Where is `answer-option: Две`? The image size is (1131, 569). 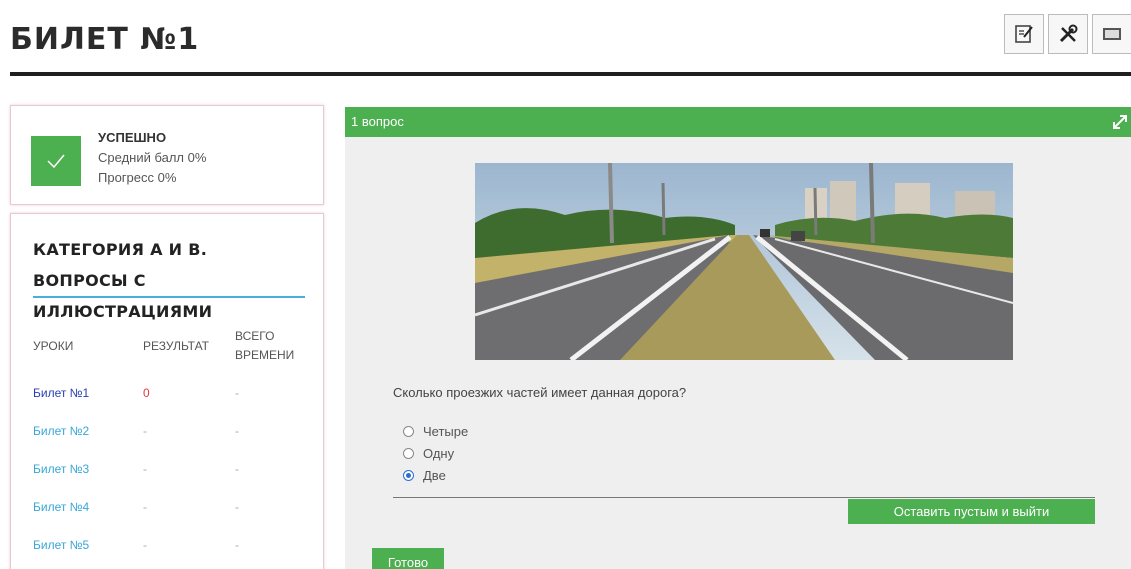 answer-option: Две is located at coordinates (435, 475).